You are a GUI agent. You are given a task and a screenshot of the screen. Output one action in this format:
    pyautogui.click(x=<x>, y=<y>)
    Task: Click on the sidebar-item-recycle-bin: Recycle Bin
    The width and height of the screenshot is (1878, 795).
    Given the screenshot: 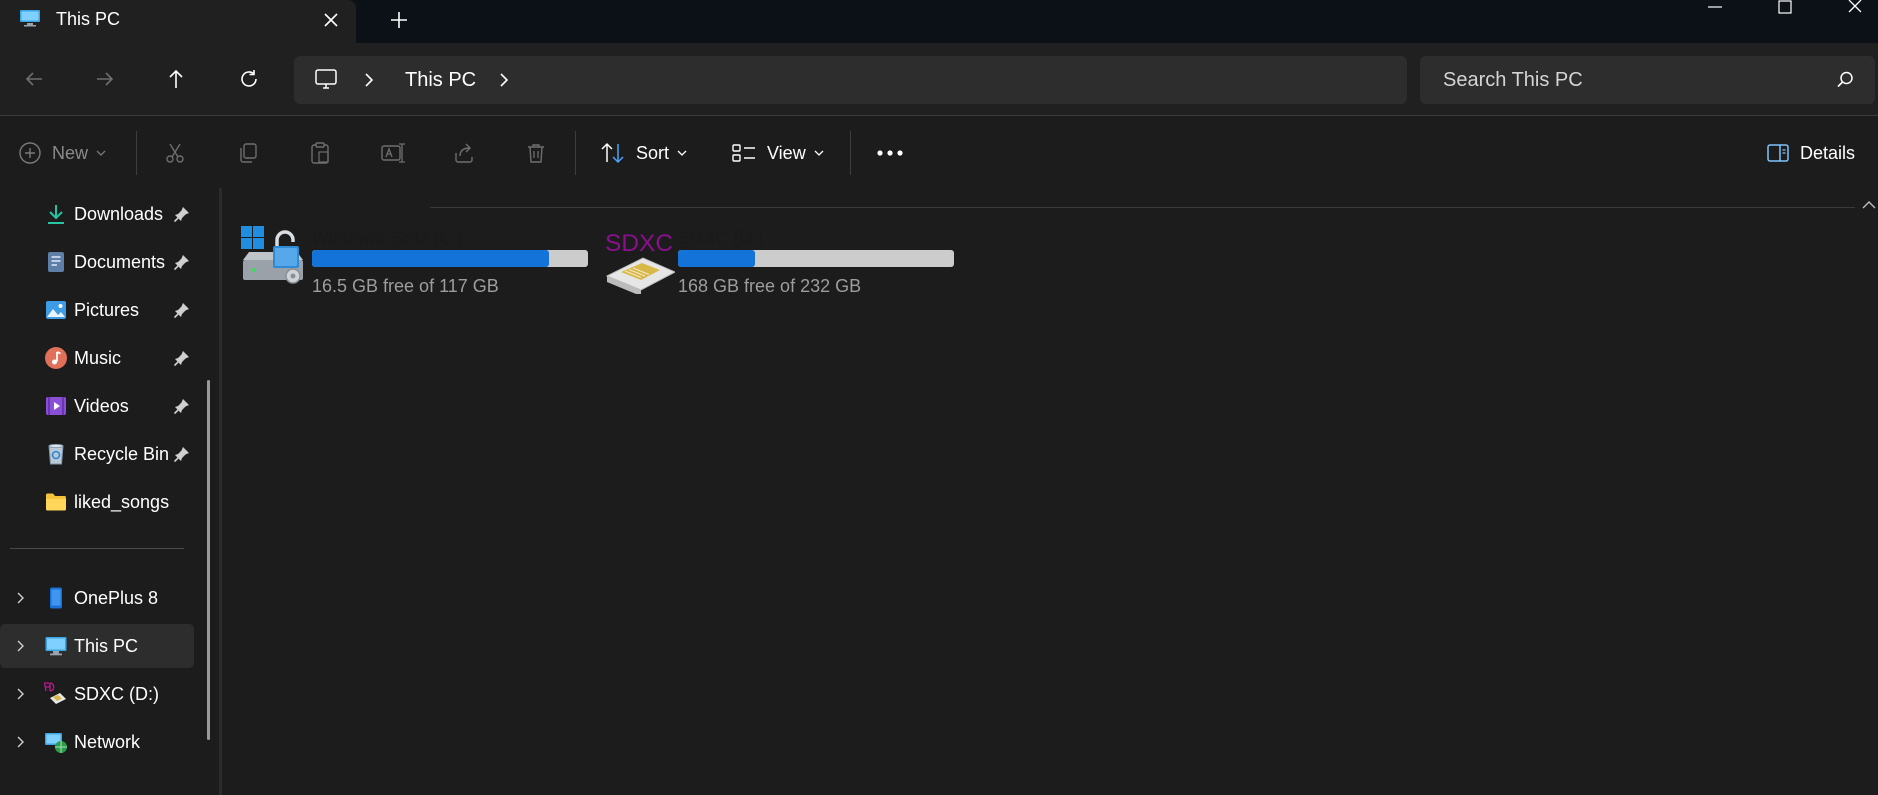 What is the action you would take?
    pyautogui.click(x=97, y=454)
    